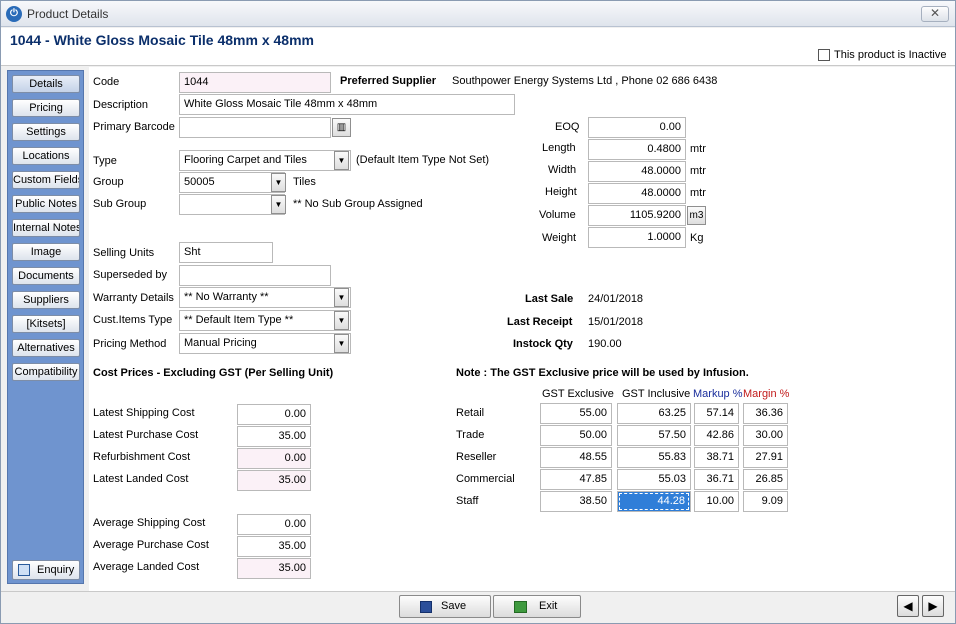 This screenshot has height=624, width=956. I want to click on type-dropdown-icon: ▼, so click(341, 160).